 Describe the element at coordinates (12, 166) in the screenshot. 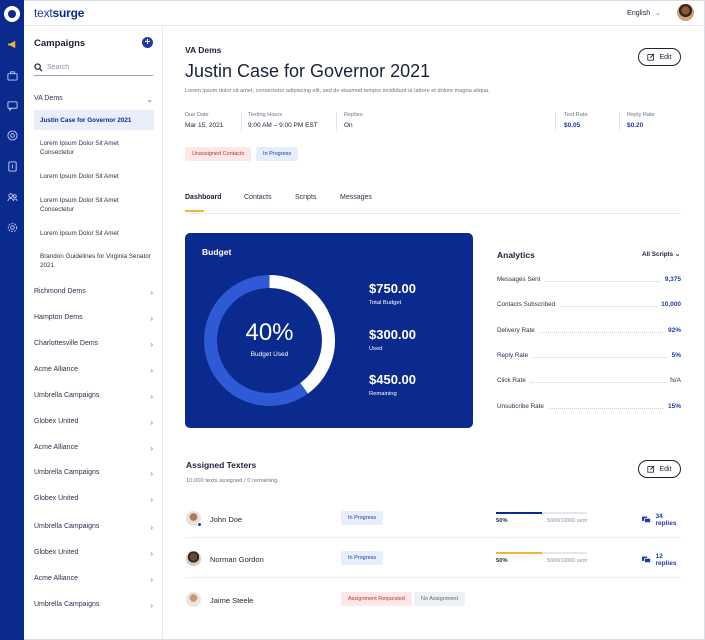

I see `notebook-icon` at that location.